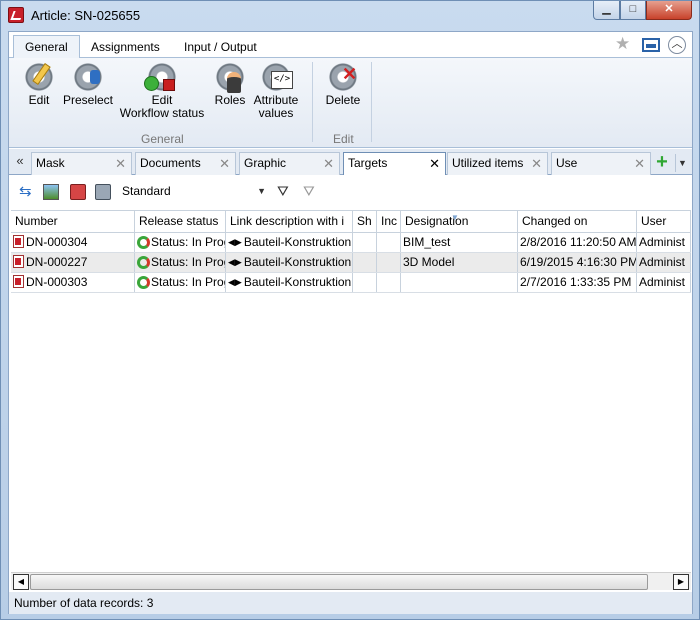 Image resolution: width=700 pixels, height=620 pixels. What do you see at coordinates (343, 84) in the screenshot?
I see `delete-button: Delete` at bounding box center [343, 84].